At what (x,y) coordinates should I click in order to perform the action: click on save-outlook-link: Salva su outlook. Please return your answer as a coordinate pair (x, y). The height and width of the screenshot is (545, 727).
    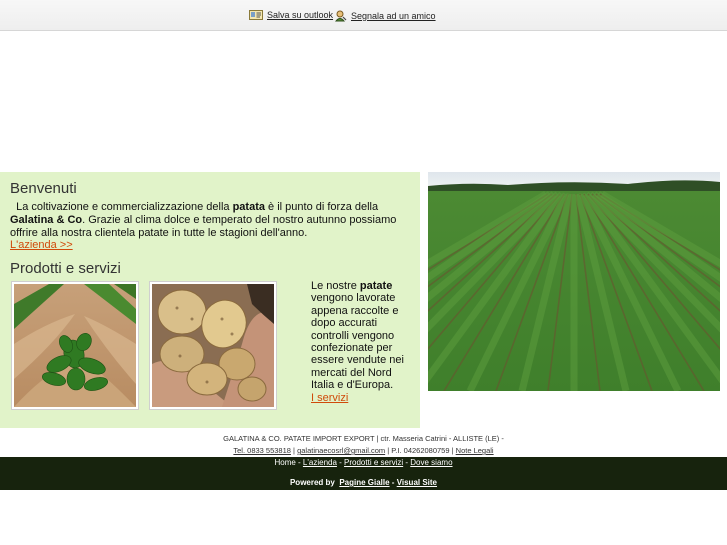
    Looking at the image, I should click on (291, 15).